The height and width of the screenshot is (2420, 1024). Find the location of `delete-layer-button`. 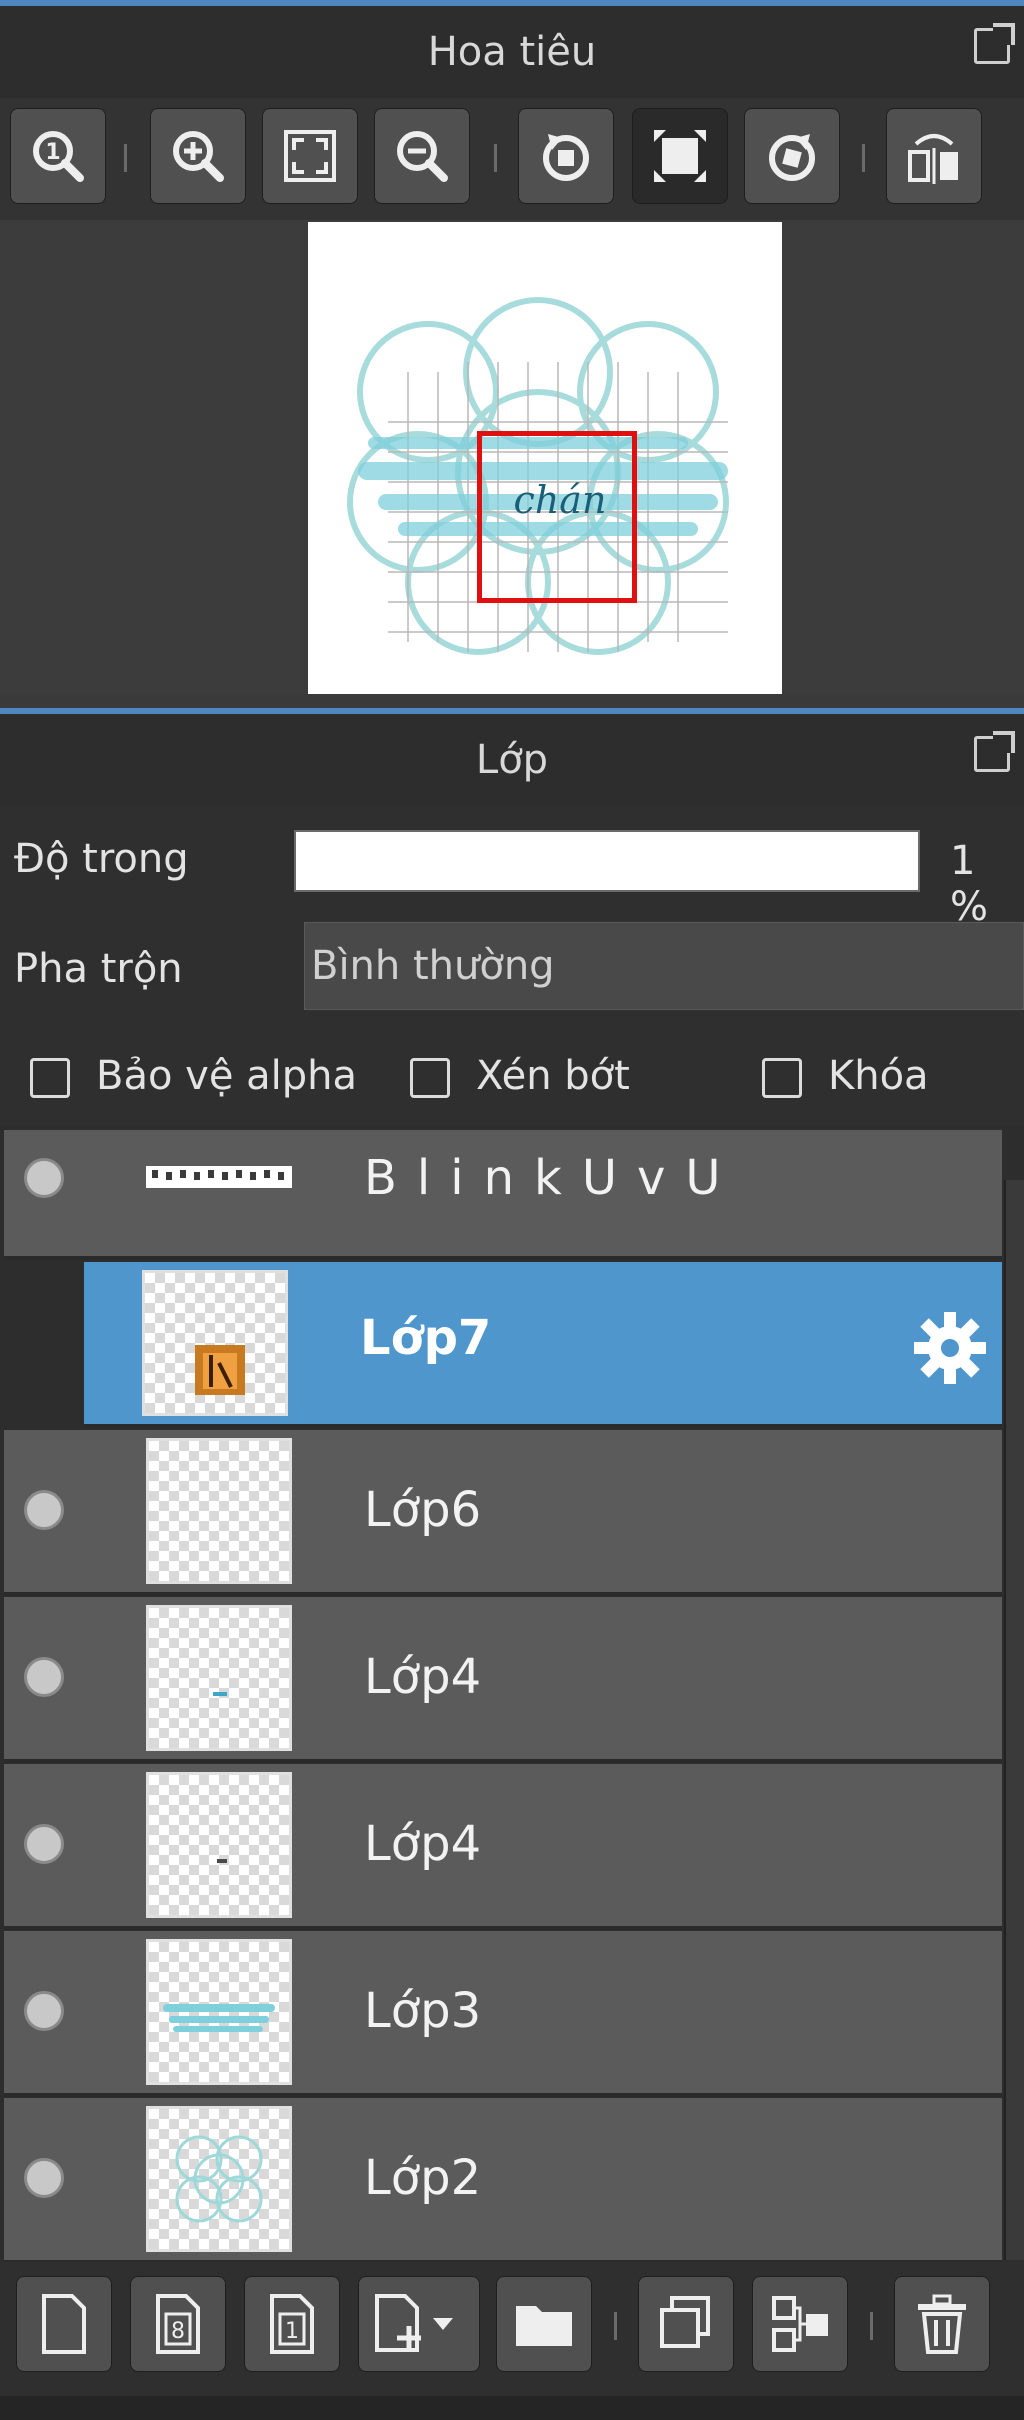

delete-layer-button is located at coordinates (942, 2324).